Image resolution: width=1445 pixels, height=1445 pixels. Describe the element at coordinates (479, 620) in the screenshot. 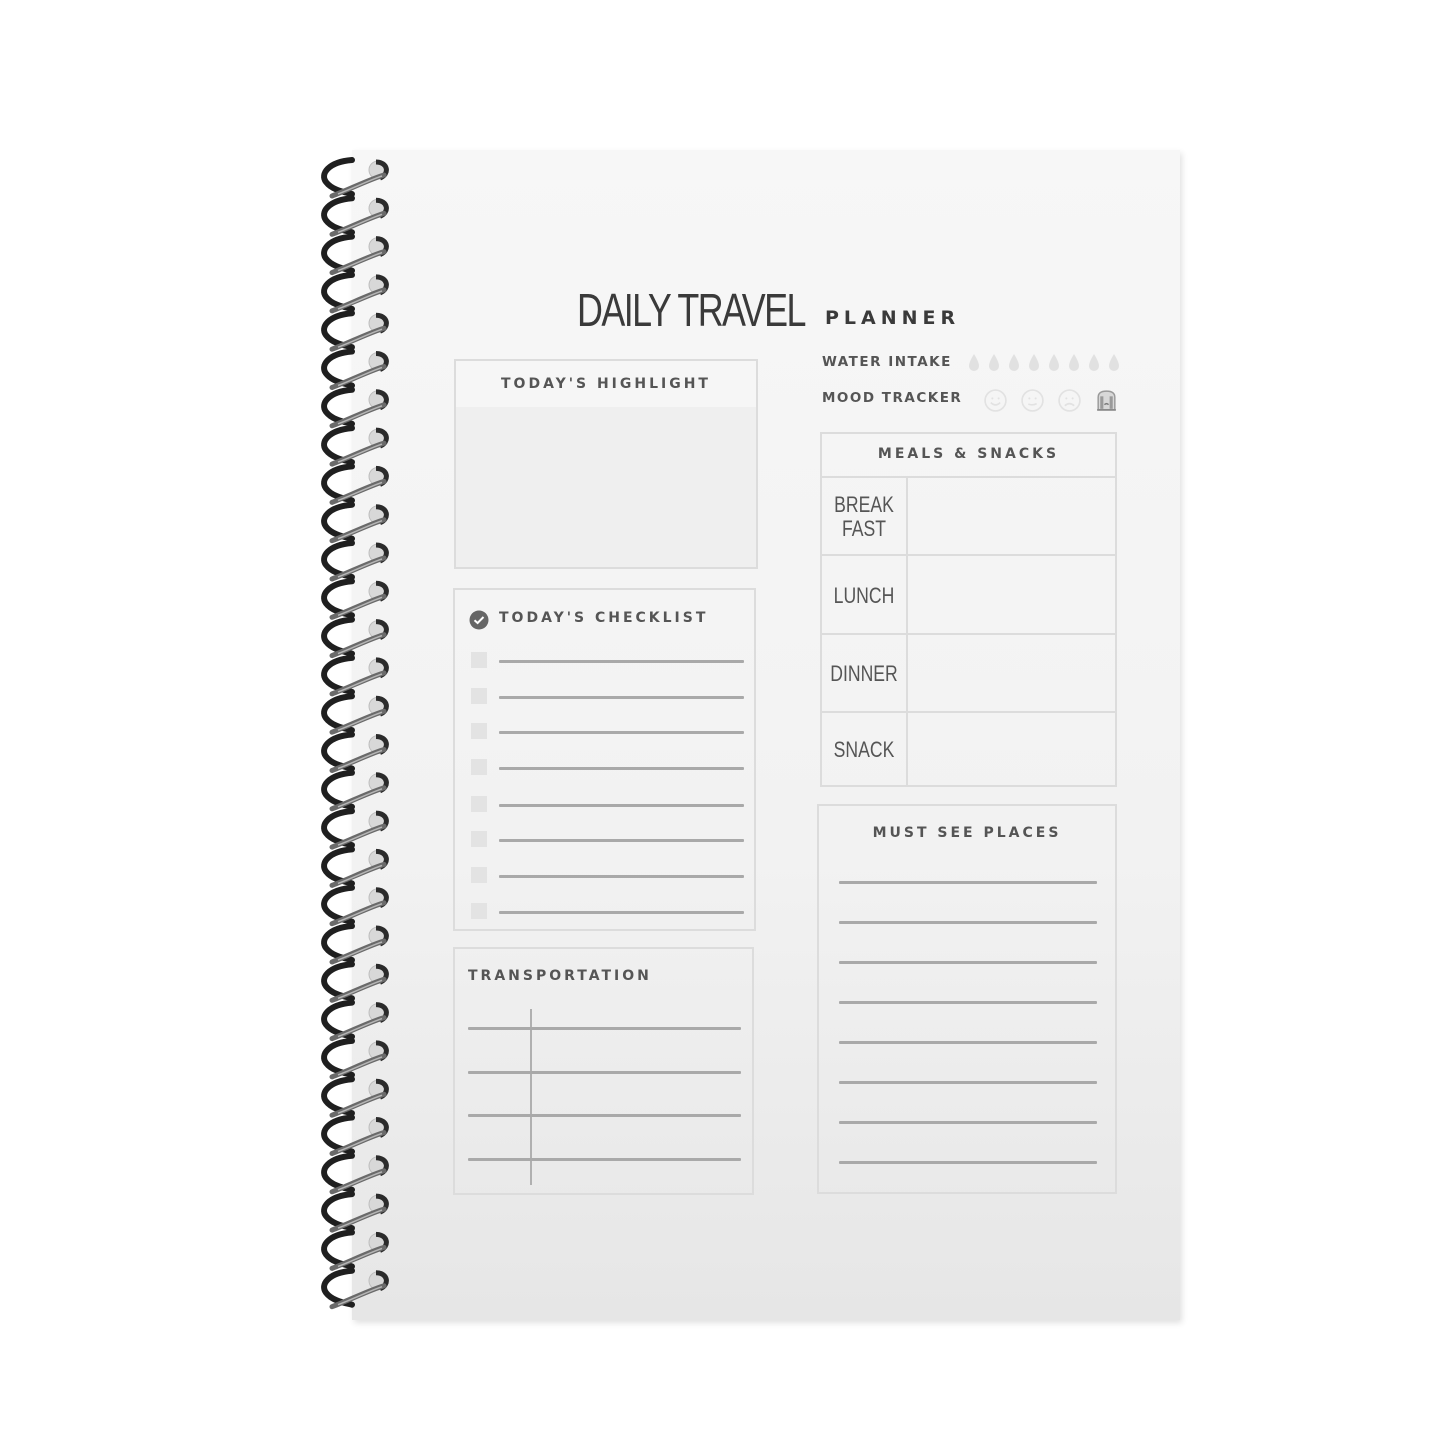

I see `check-circle-icon` at that location.